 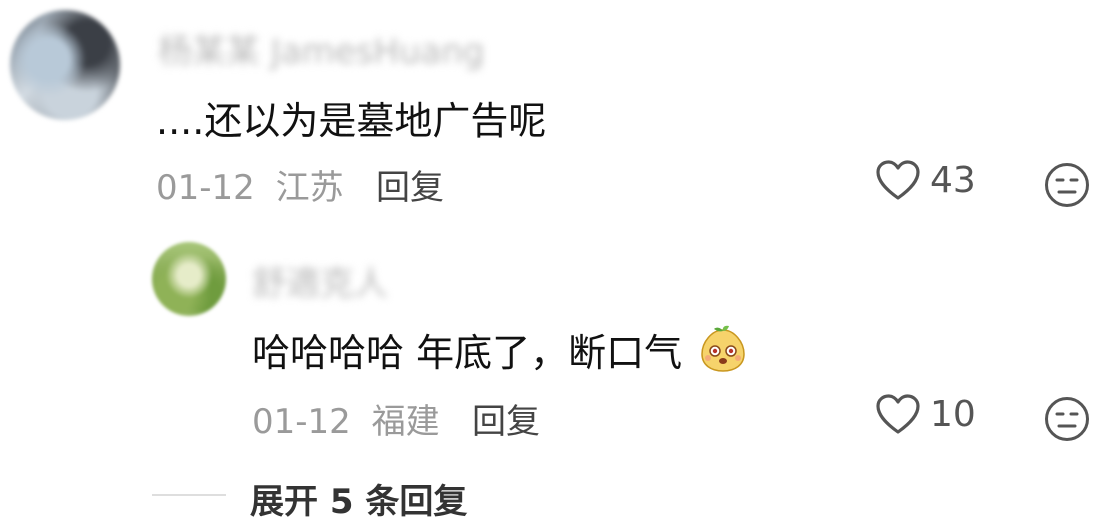 What do you see at coordinates (205, 188) in the screenshot?
I see `comment-date: 01-12` at bounding box center [205, 188].